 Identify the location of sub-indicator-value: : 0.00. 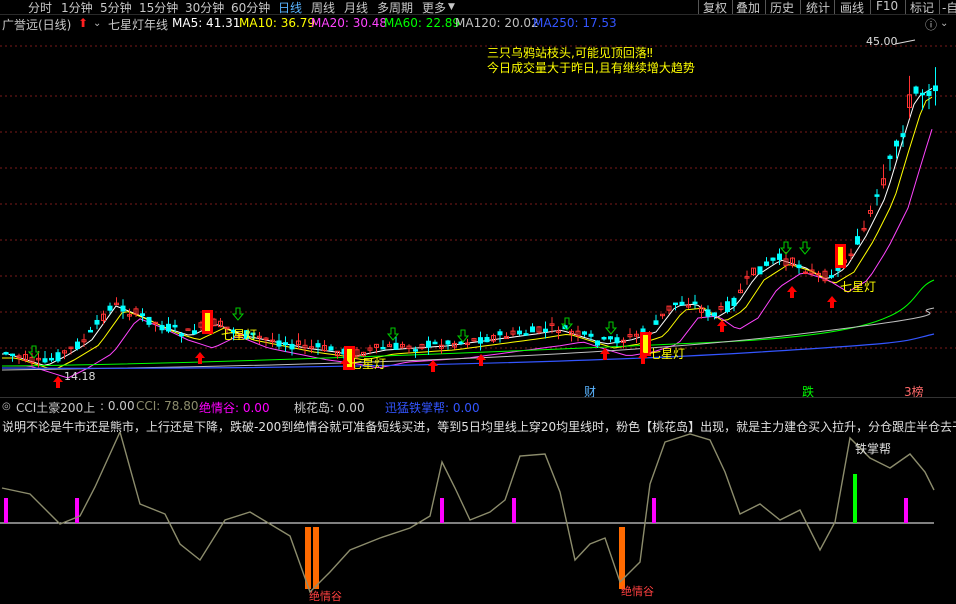
(117, 406).